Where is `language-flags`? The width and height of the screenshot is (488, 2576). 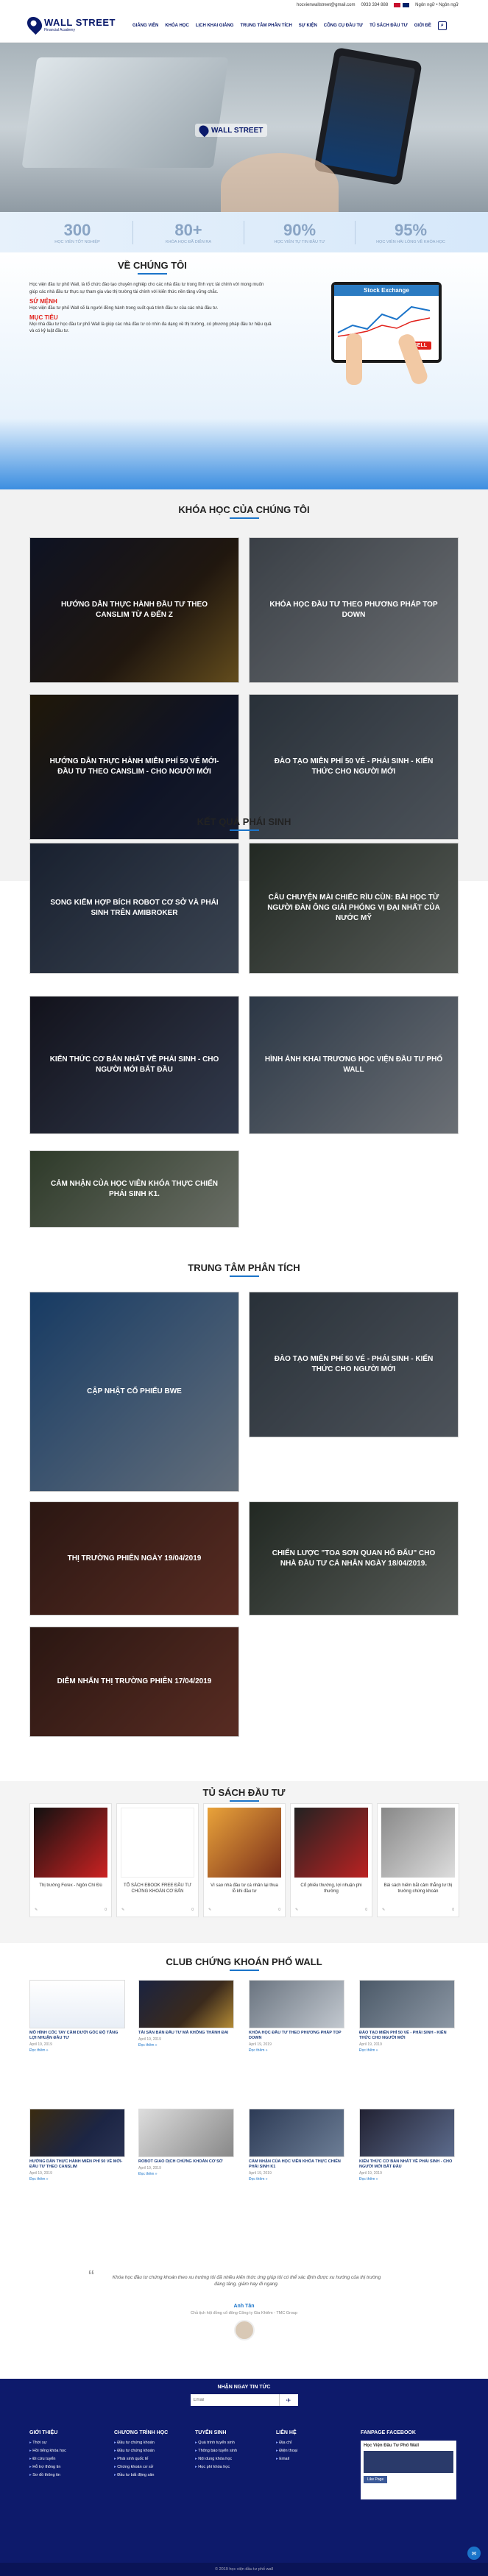
language-flags is located at coordinates (402, 5).